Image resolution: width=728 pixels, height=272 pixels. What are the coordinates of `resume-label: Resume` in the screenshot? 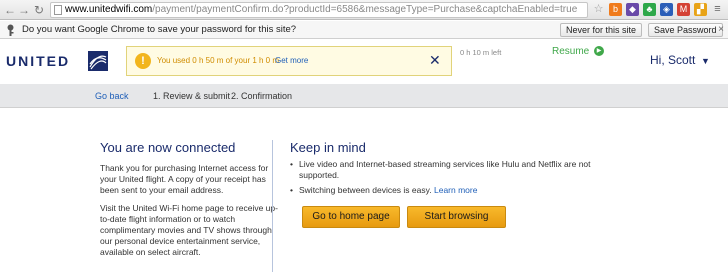 It's located at (571, 51).